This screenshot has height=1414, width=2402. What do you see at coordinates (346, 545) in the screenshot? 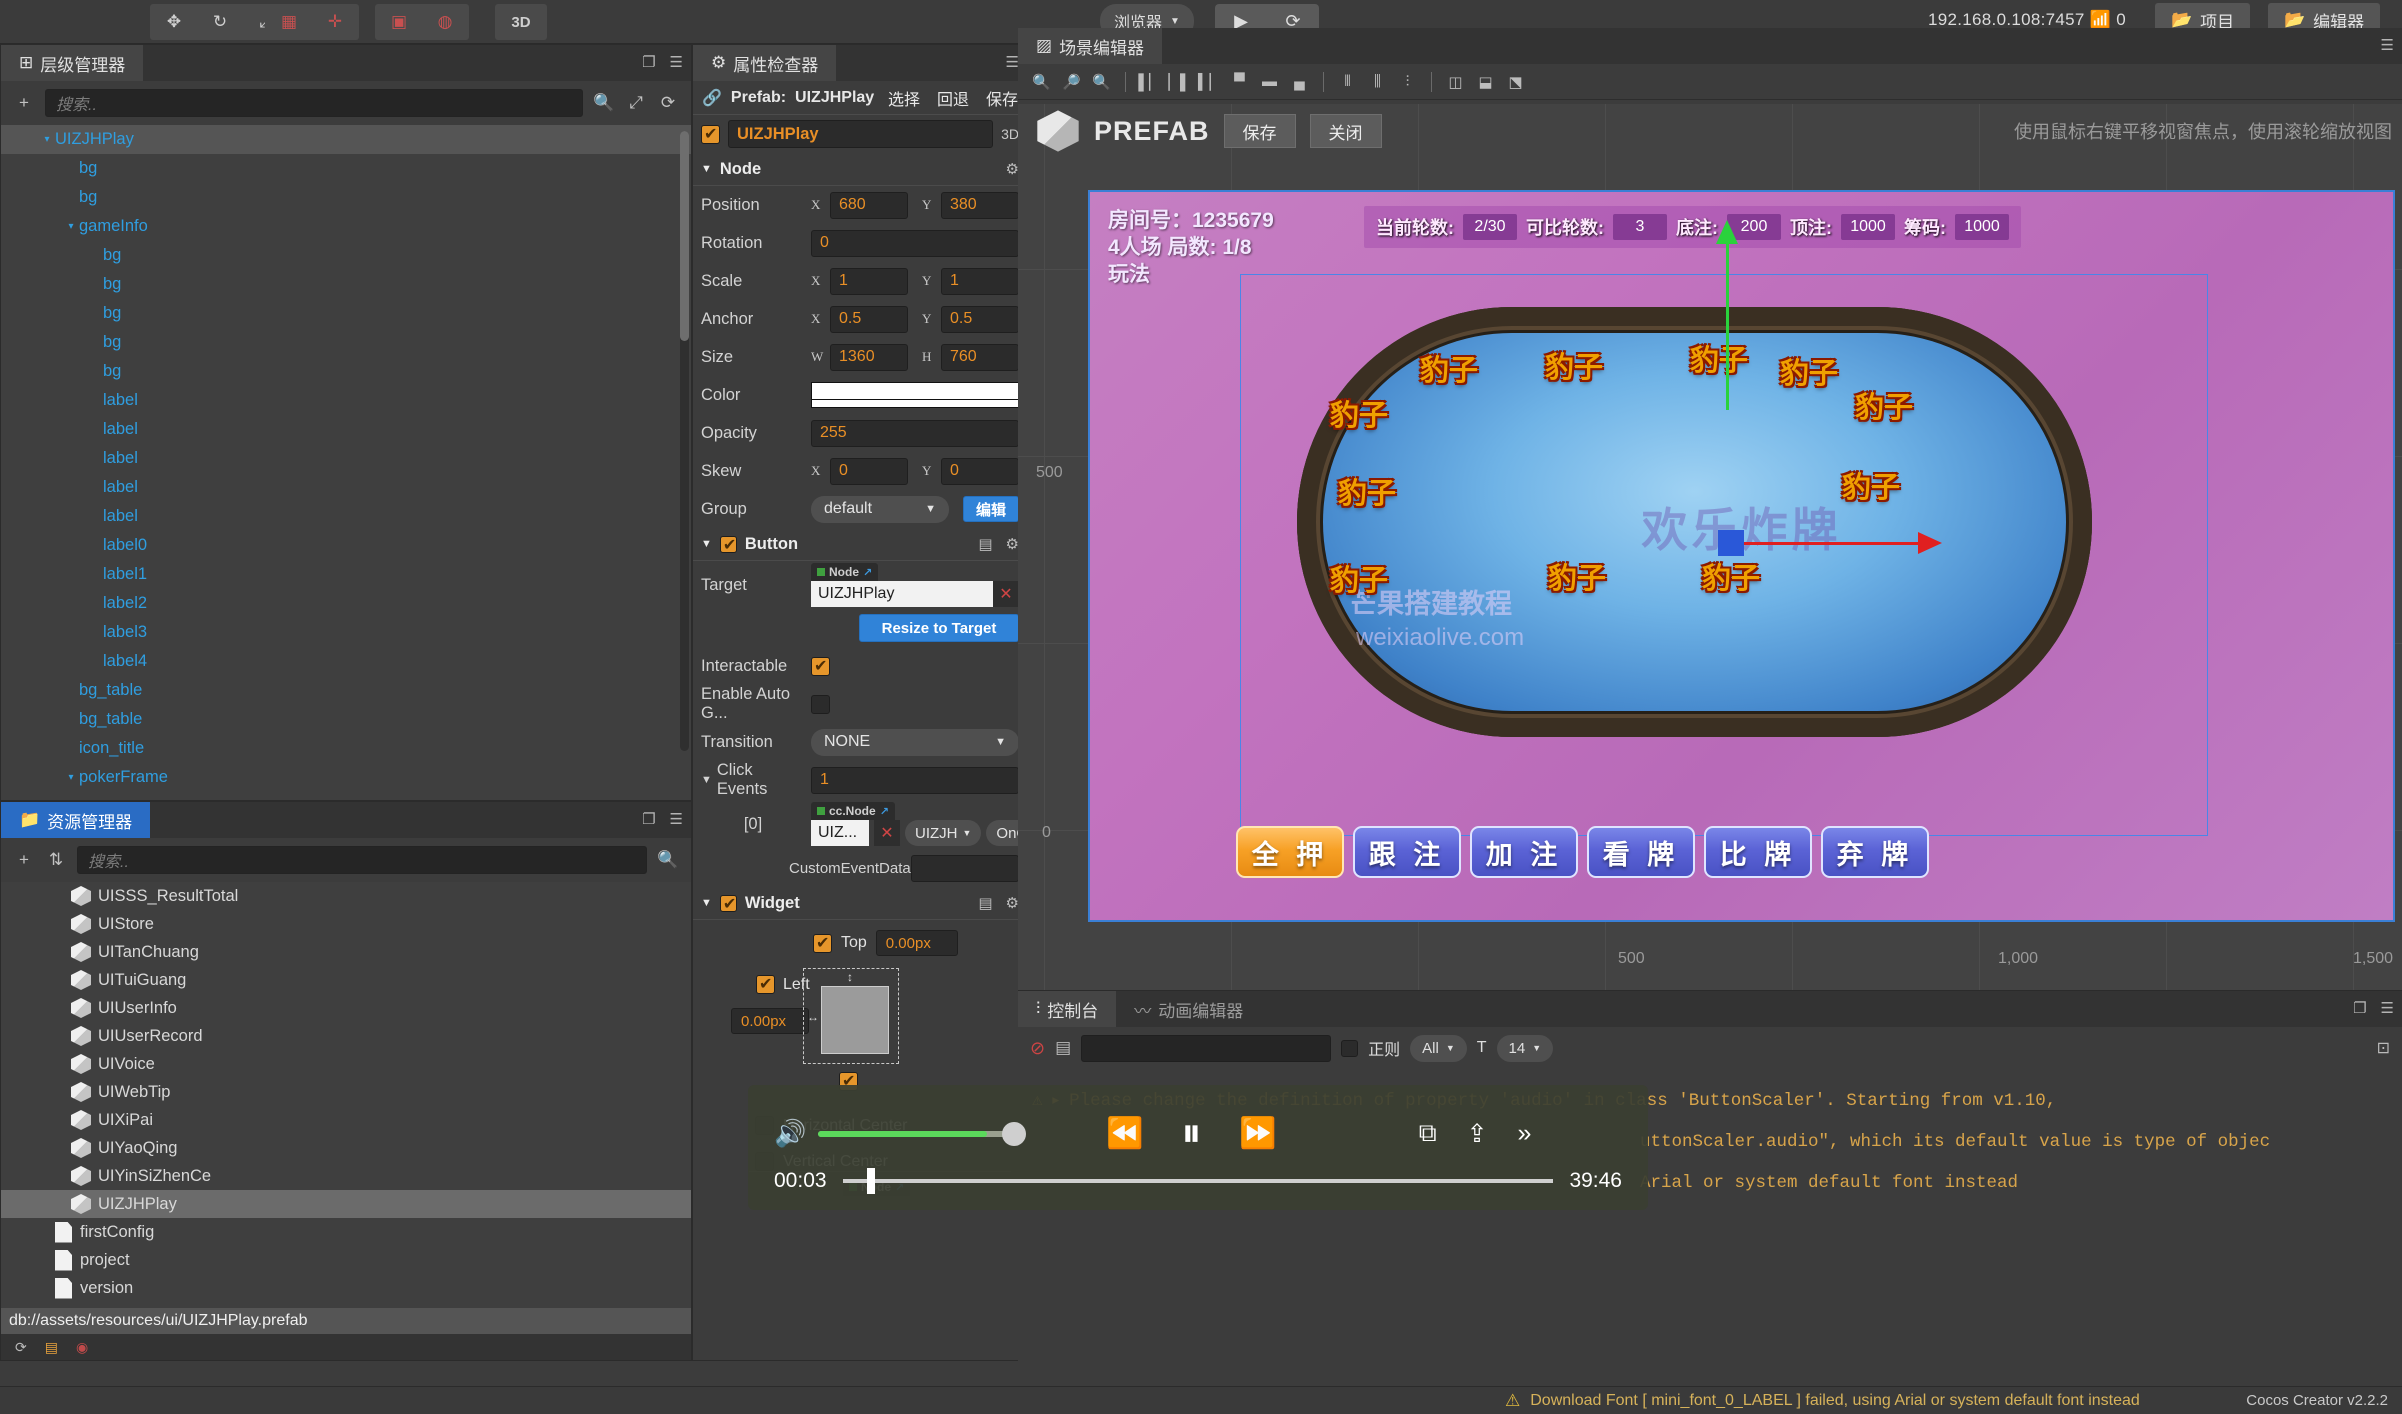
I see `hierarchy-node: label0` at bounding box center [346, 545].